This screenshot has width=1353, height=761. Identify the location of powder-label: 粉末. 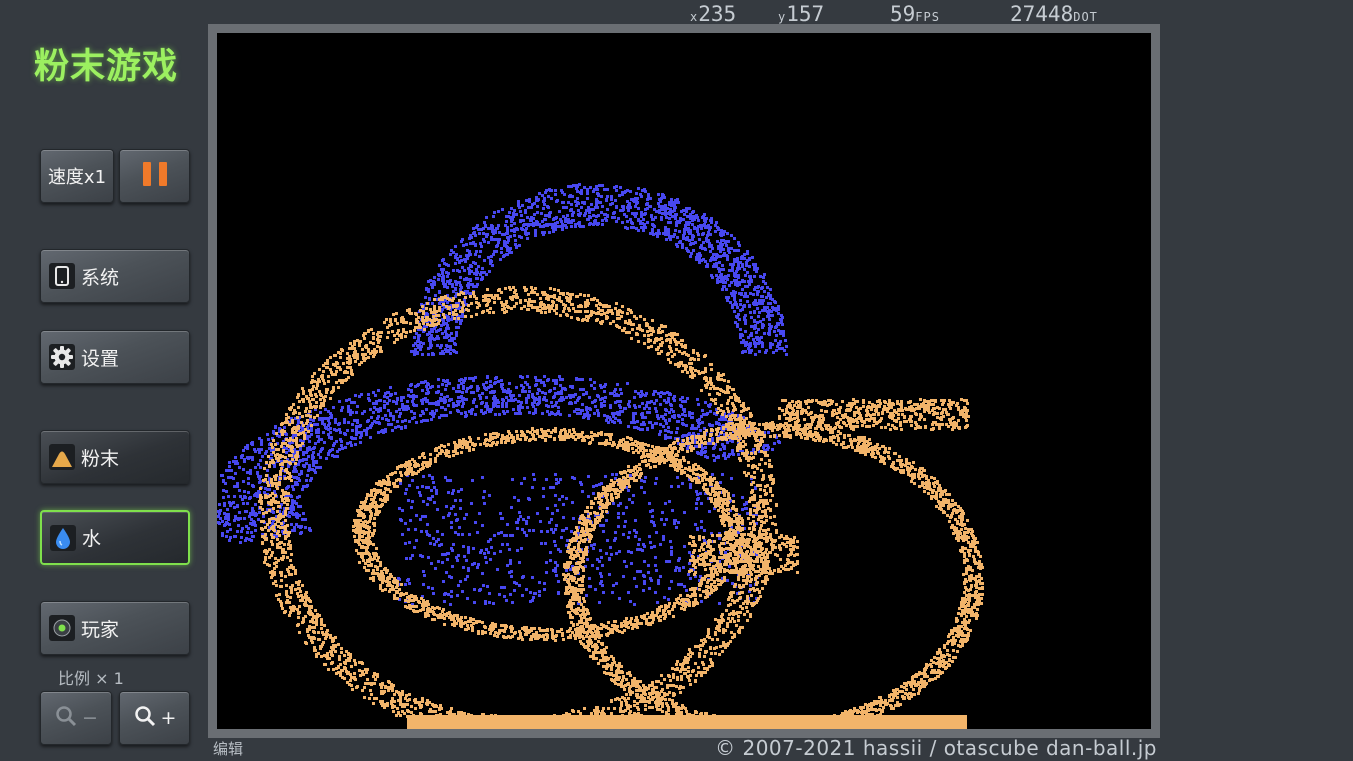
(100, 458).